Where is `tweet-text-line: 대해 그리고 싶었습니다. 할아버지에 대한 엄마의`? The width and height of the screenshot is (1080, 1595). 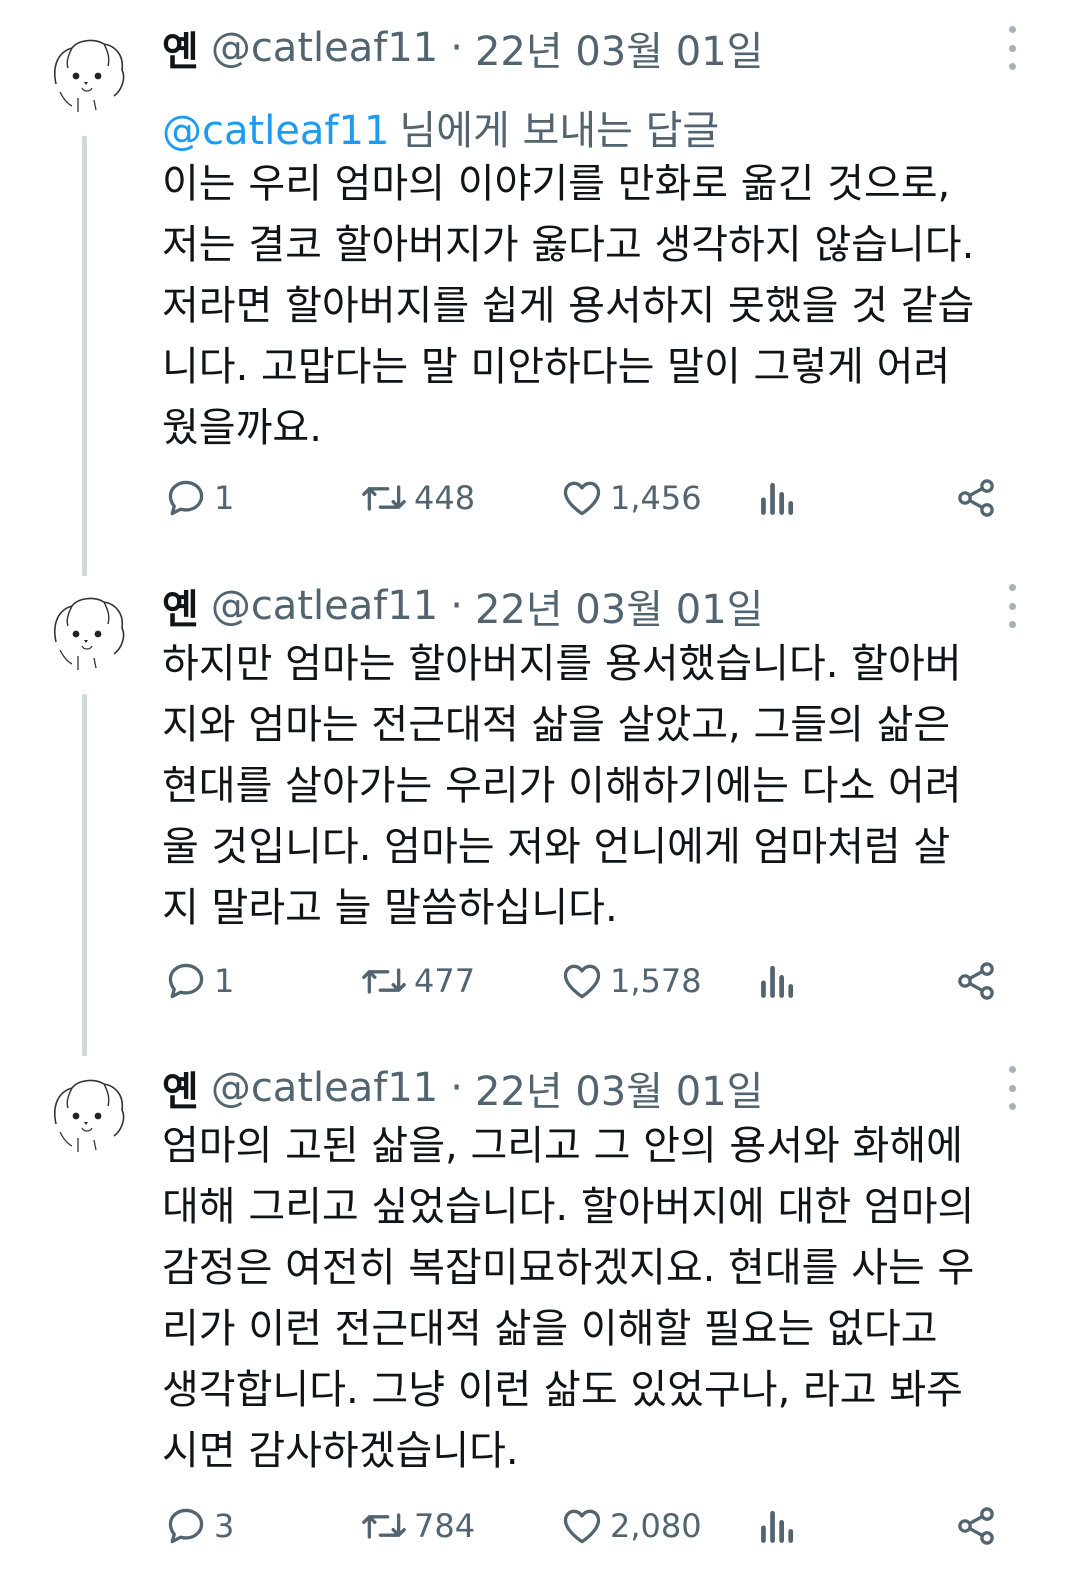 tweet-text-line: 대해 그리고 싶었습니다. 할아버지에 대한 엄마의 is located at coordinates (568, 1207).